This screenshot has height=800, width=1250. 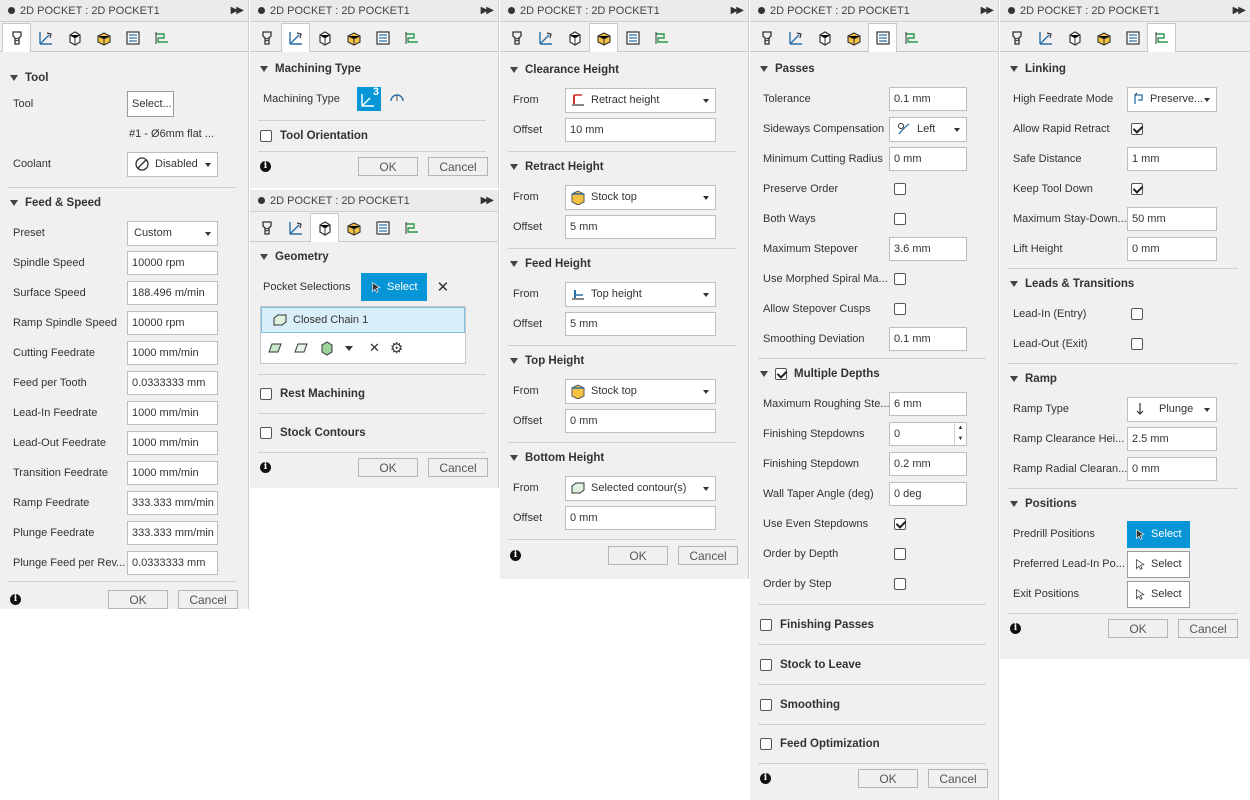 What do you see at coordinates (1172, 469) in the screenshot?
I see `ramp-radial-input: 0 mm` at bounding box center [1172, 469].